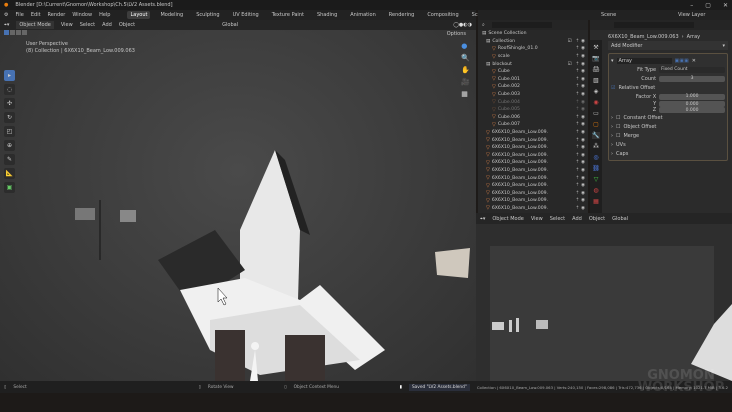 The image size is (732, 412). Describe the element at coordinates (533, 49) in the screenshot. I see `outliner-item: ▽ RoofShingle_01.0 ⇡ ◉` at that location.